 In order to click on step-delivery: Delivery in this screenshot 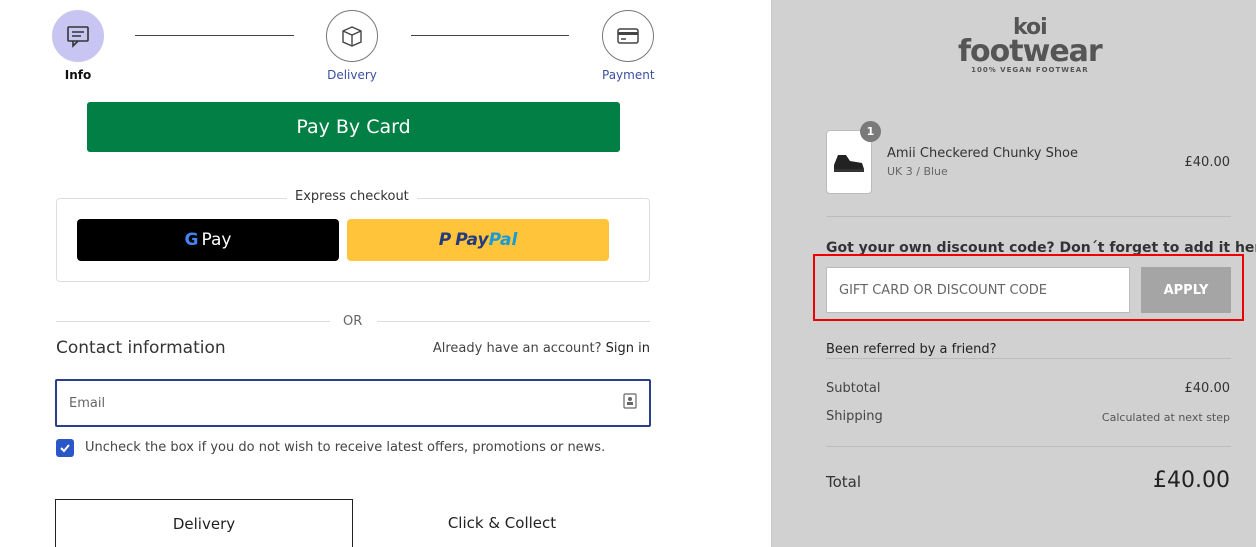, I will do `click(352, 46)`.